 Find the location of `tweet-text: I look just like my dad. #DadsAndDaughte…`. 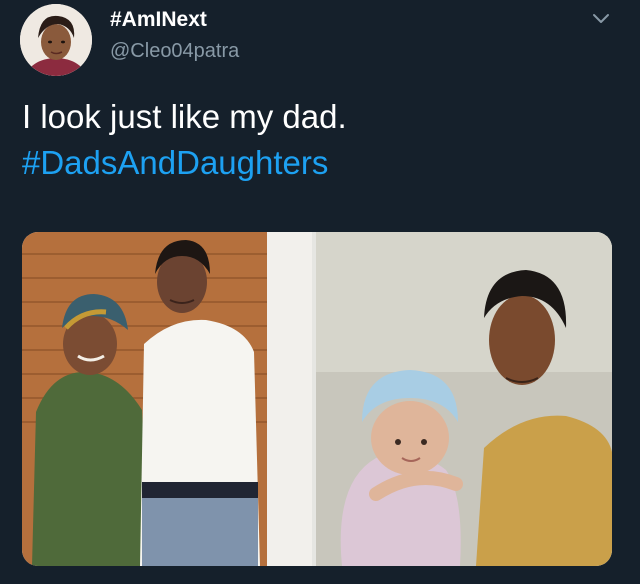

tweet-text: I look just like my dad. #DadsAndDaughte… is located at coordinates (317, 140).